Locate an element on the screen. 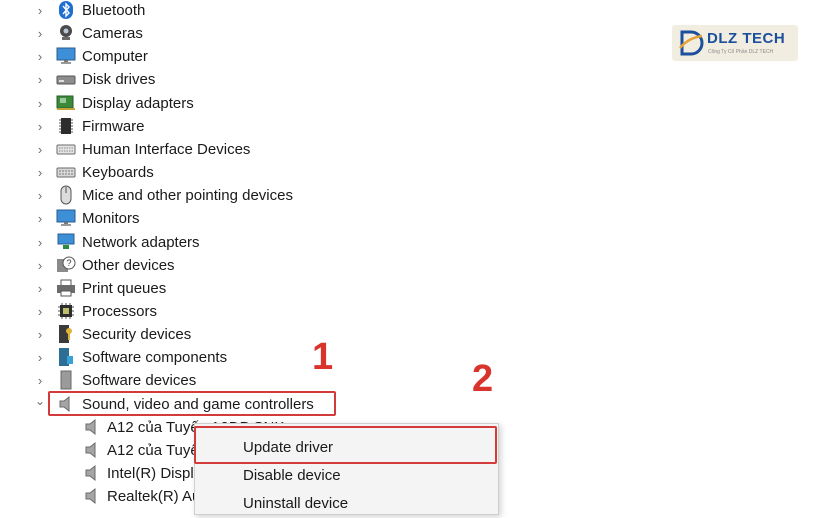 The height and width of the screenshot is (518, 840). logo-tagline: Công Ty Cổ Phần DLZ TECH is located at coordinates (741, 52).